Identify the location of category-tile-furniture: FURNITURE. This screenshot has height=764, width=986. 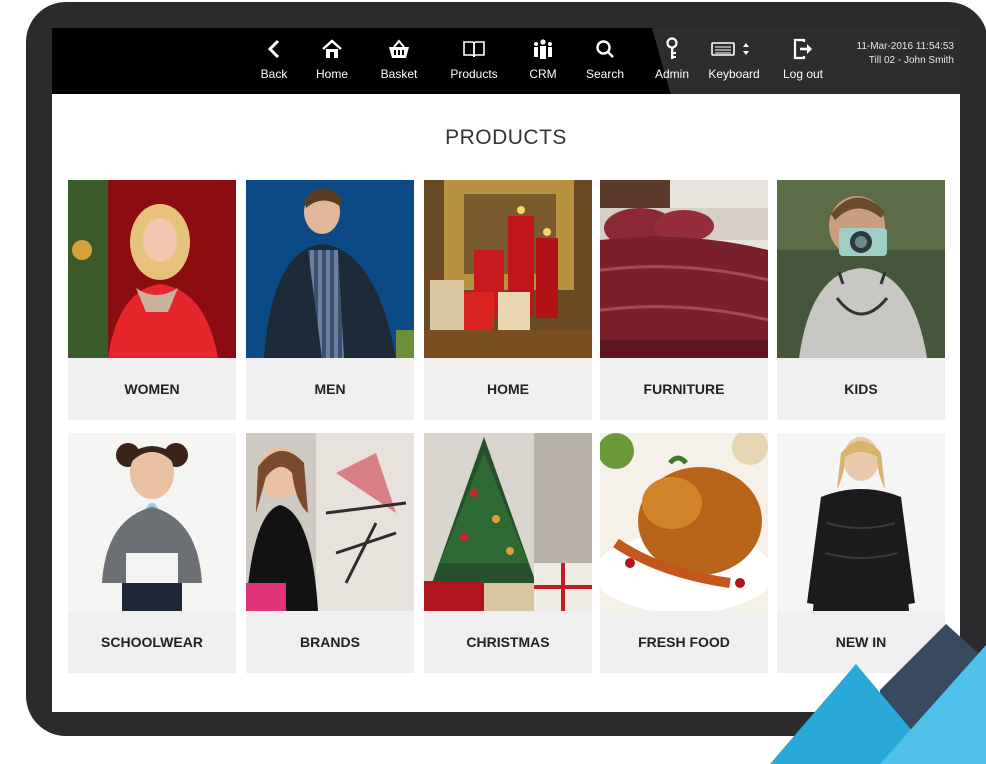
(684, 300).